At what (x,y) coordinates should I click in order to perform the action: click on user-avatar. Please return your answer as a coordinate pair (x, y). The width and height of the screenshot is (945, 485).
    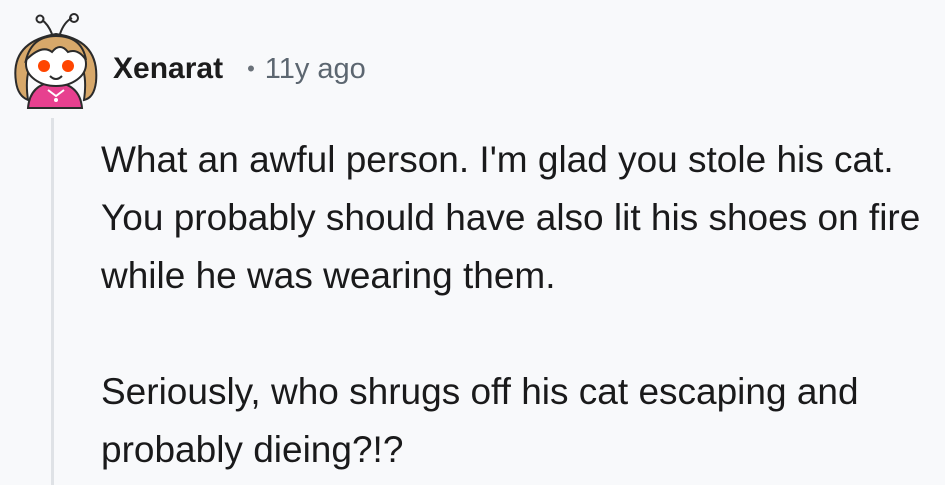
    Looking at the image, I should click on (54, 62).